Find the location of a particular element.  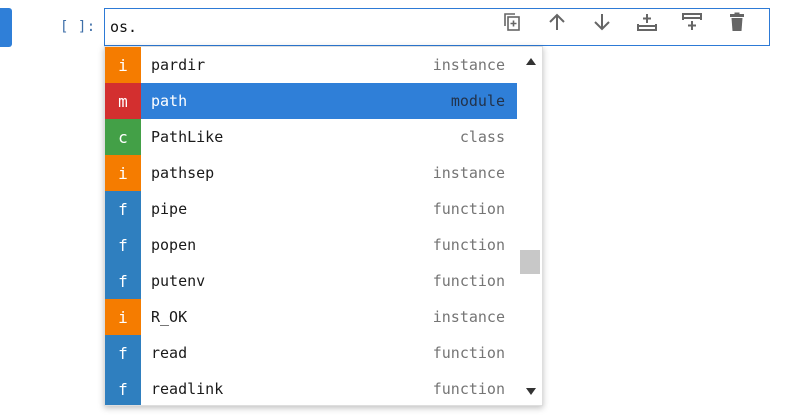

completion-name: pipe is located at coordinates (169, 209).